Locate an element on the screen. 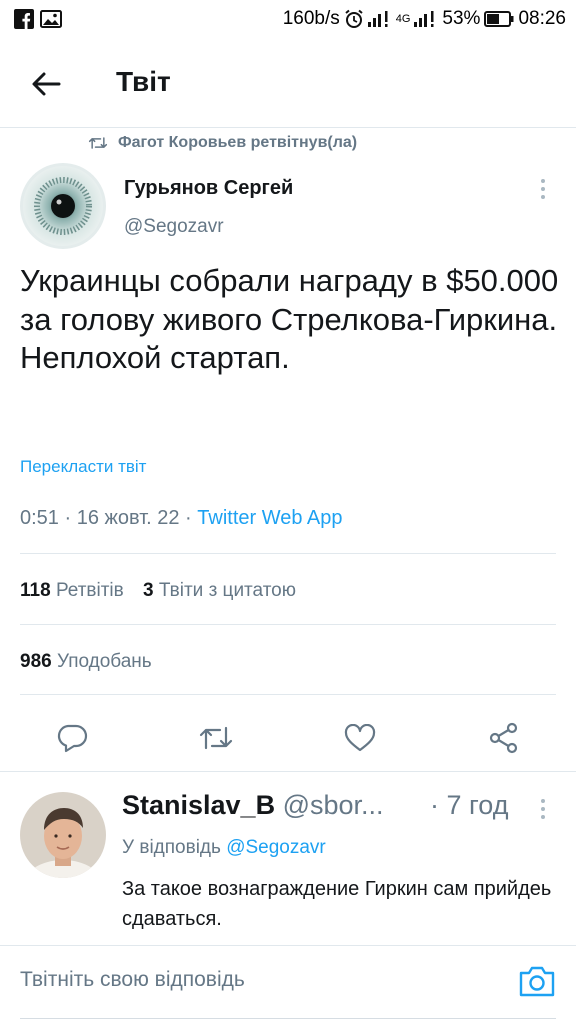  likes-stat: 986 Уподобань is located at coordinates (86, 661).